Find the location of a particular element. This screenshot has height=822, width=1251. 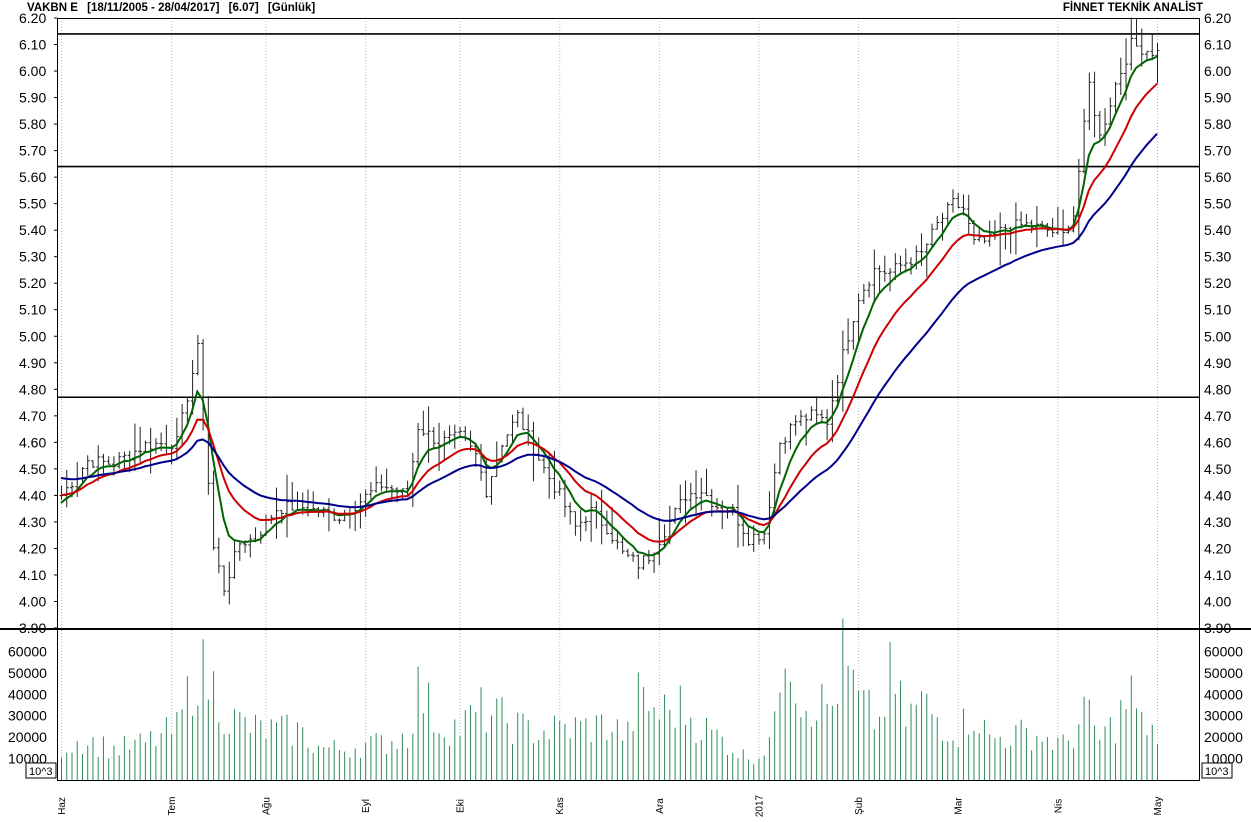

y-tick-label-left: 5.60 is located at coordinates (32, 177).